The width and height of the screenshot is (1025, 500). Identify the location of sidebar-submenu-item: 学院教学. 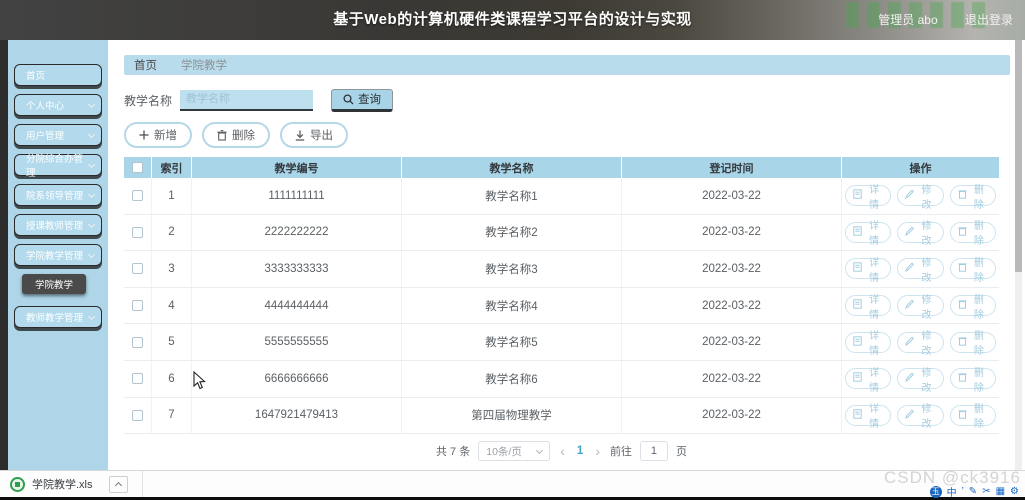
(54, 284).